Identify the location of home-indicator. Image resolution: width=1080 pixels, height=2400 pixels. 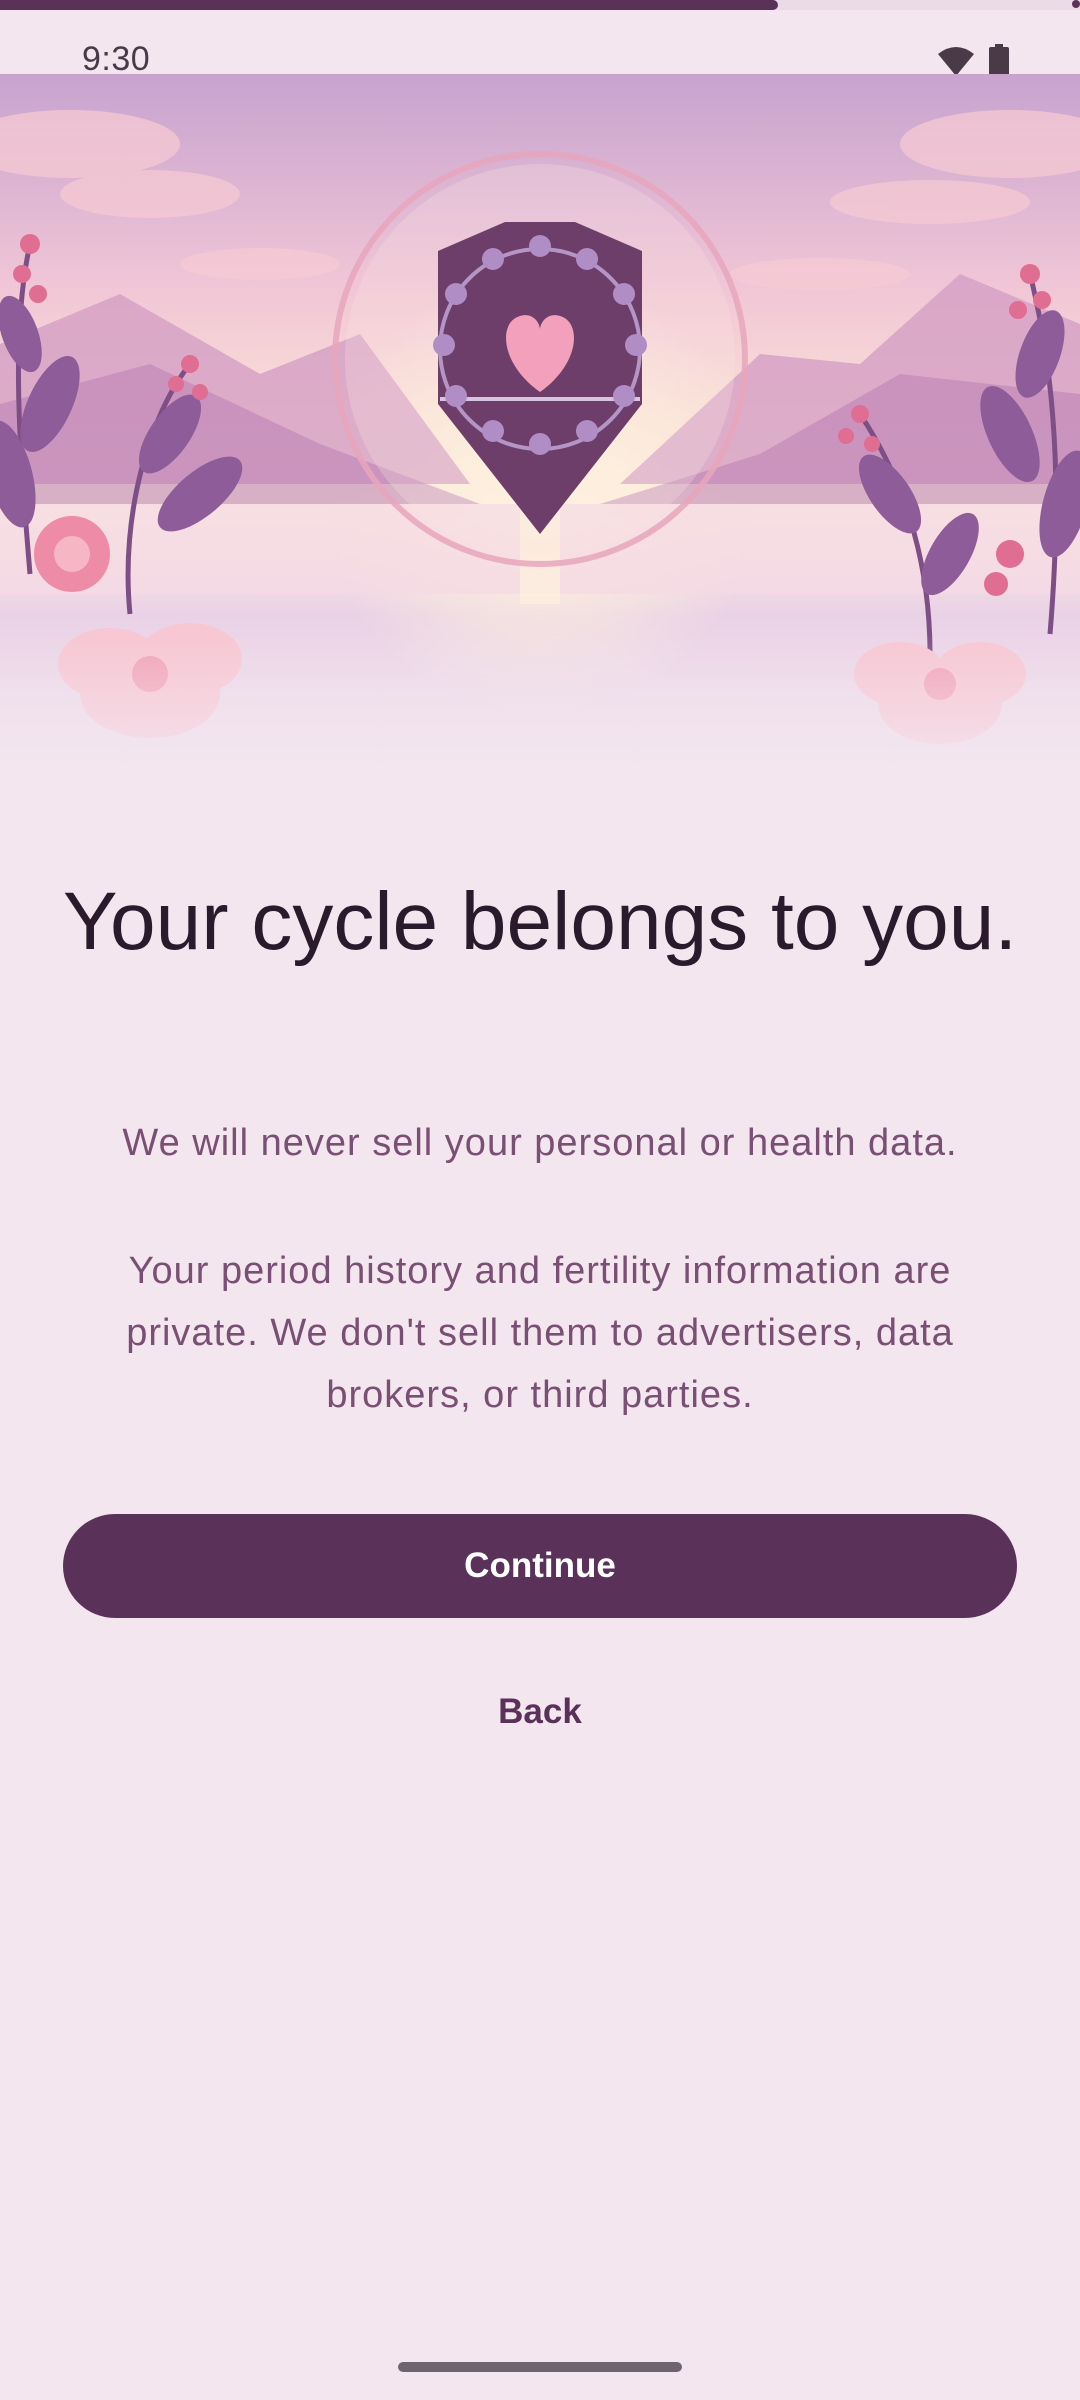
(540, 2367).